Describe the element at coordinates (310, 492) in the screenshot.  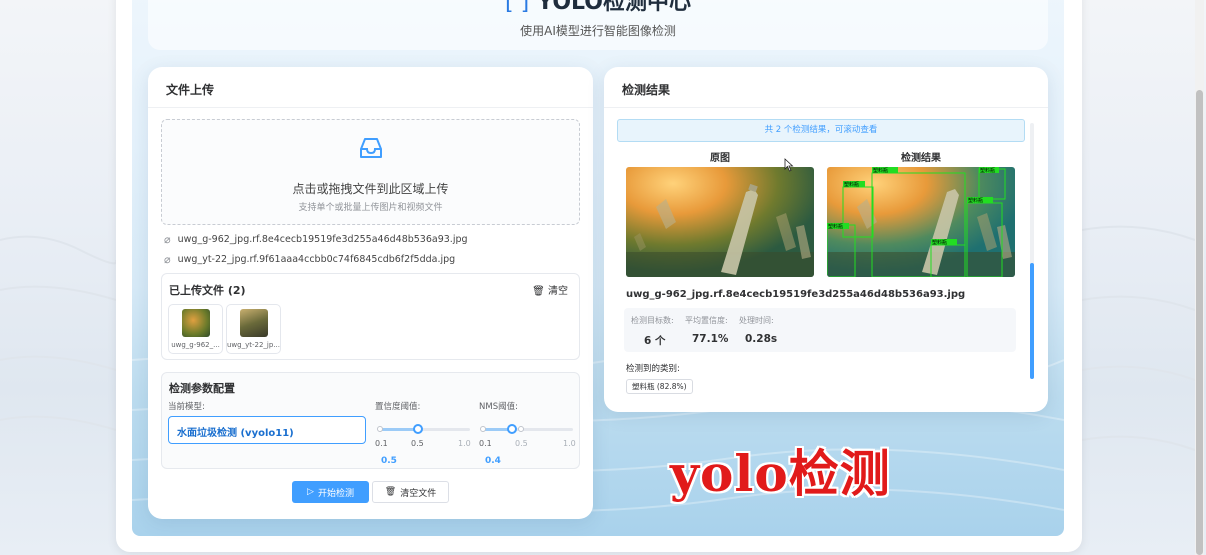
I see `play-circle-icon: ▷` at that location.